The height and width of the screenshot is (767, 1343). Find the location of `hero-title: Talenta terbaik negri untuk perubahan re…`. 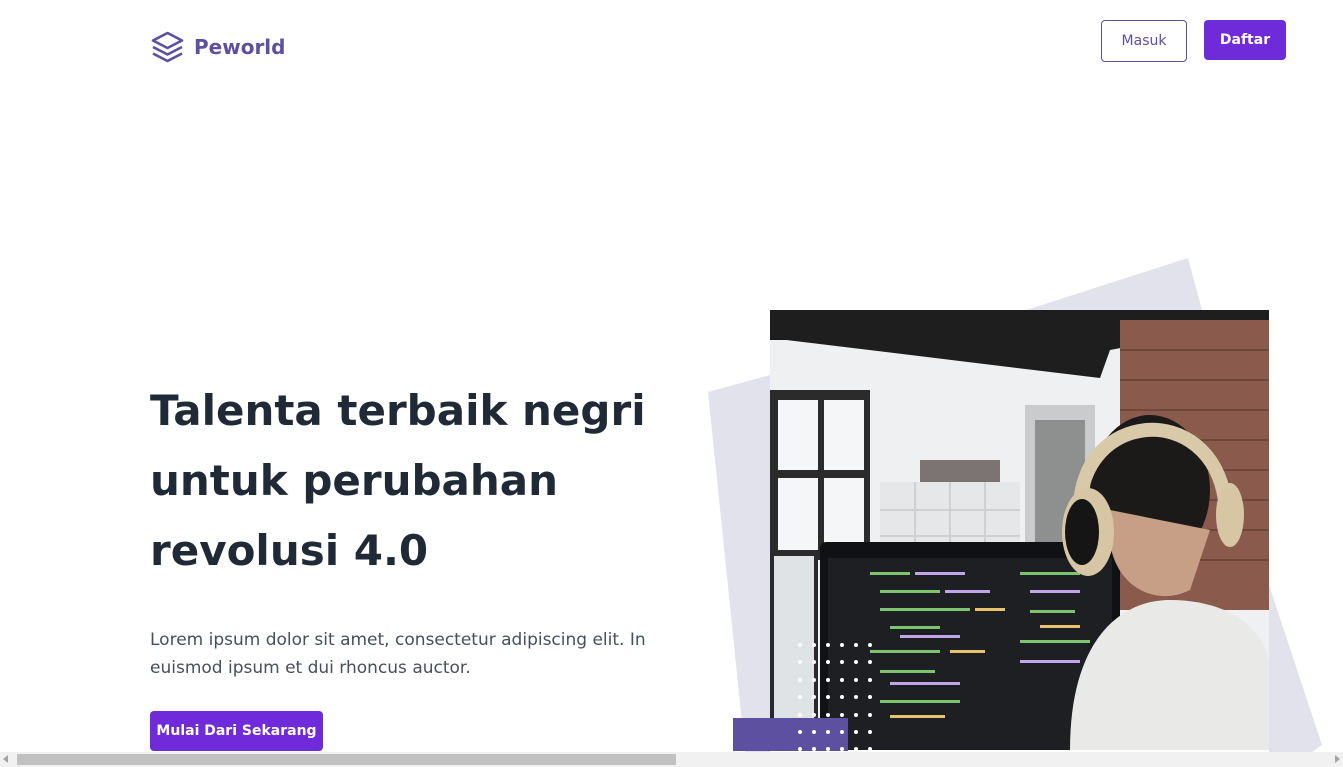

hero-title: Talenta terbaik negri untuk perubahan re… is located at coordinates (398, 480).